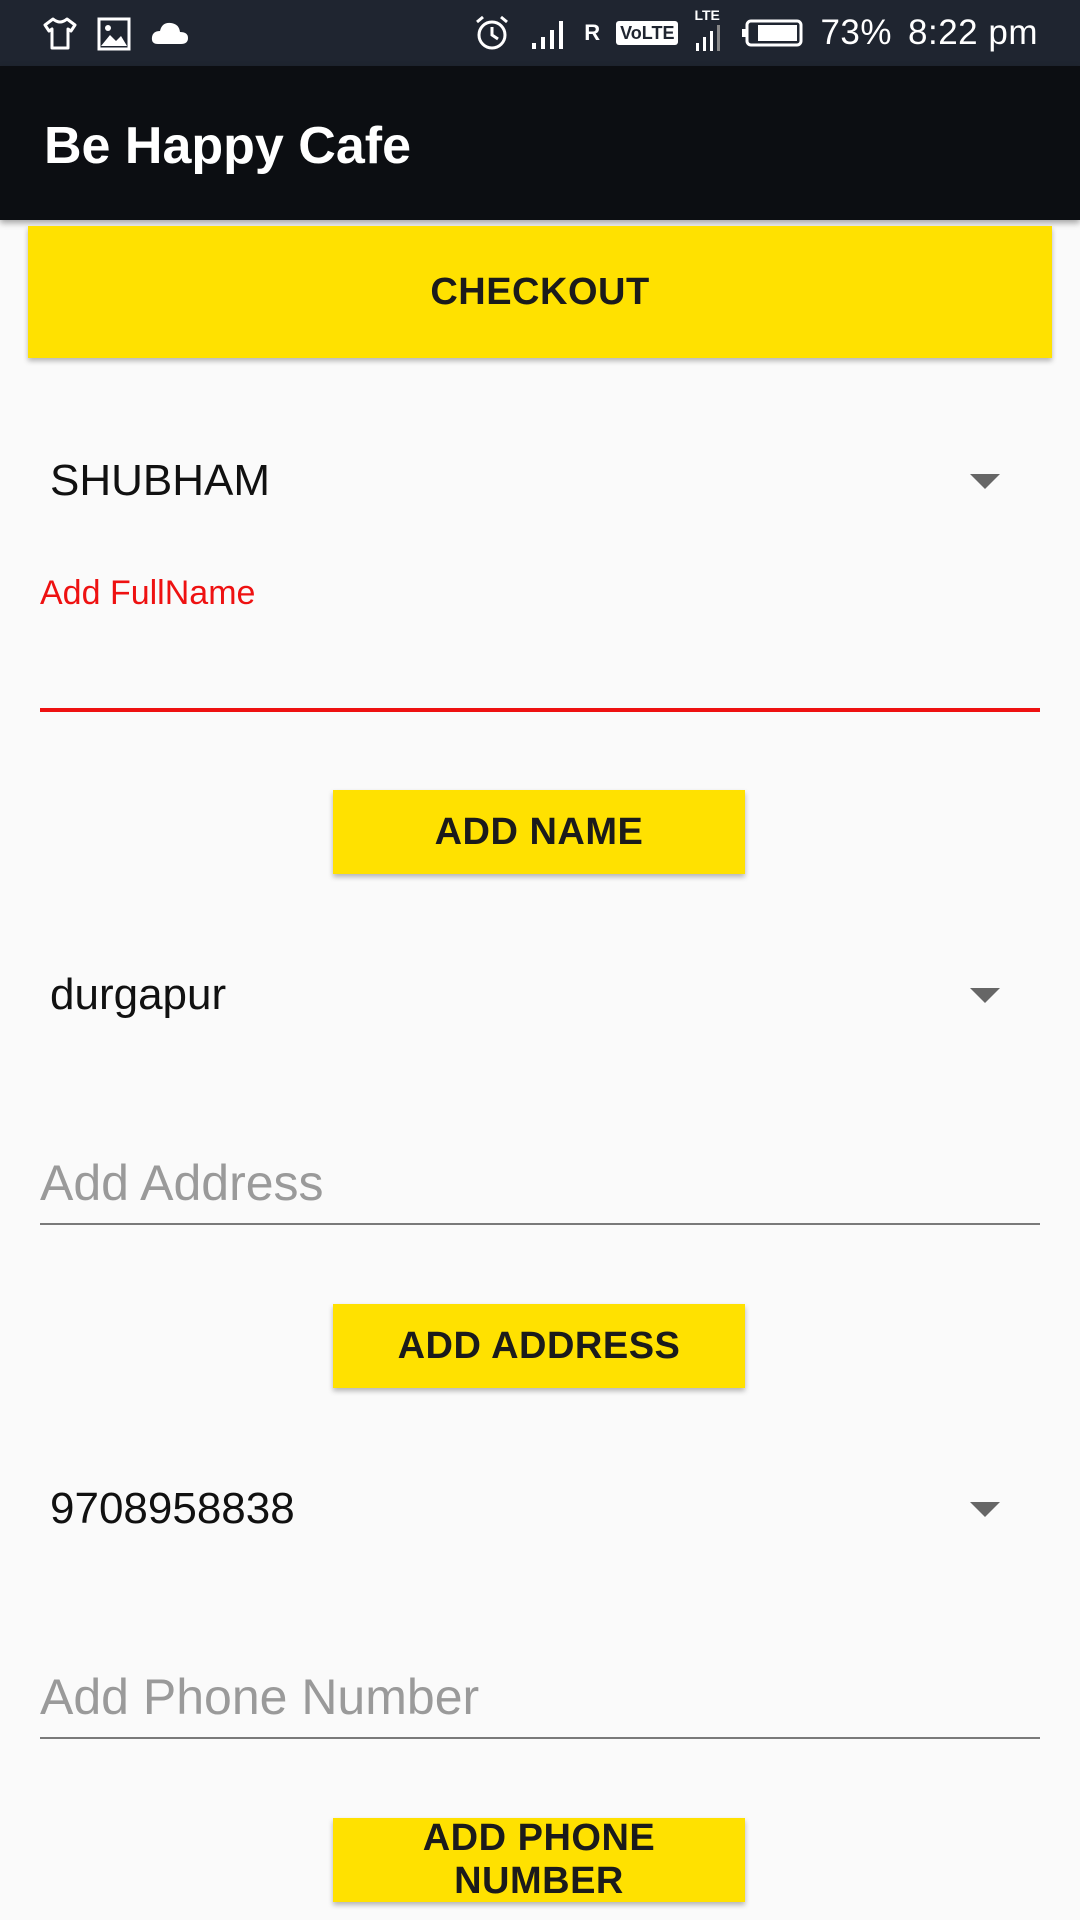 This screenshot has height=1920, width=1080. I want to click on roaming-indicator: R, so click(592, 32).